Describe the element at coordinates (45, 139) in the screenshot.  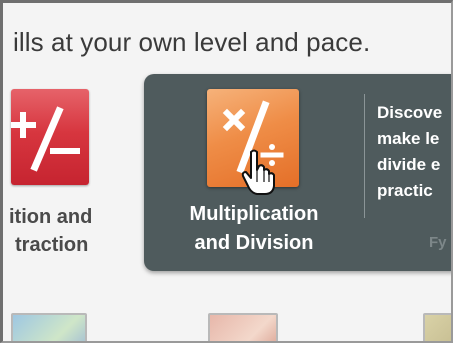
I see `add-subtract-icon` at that location.